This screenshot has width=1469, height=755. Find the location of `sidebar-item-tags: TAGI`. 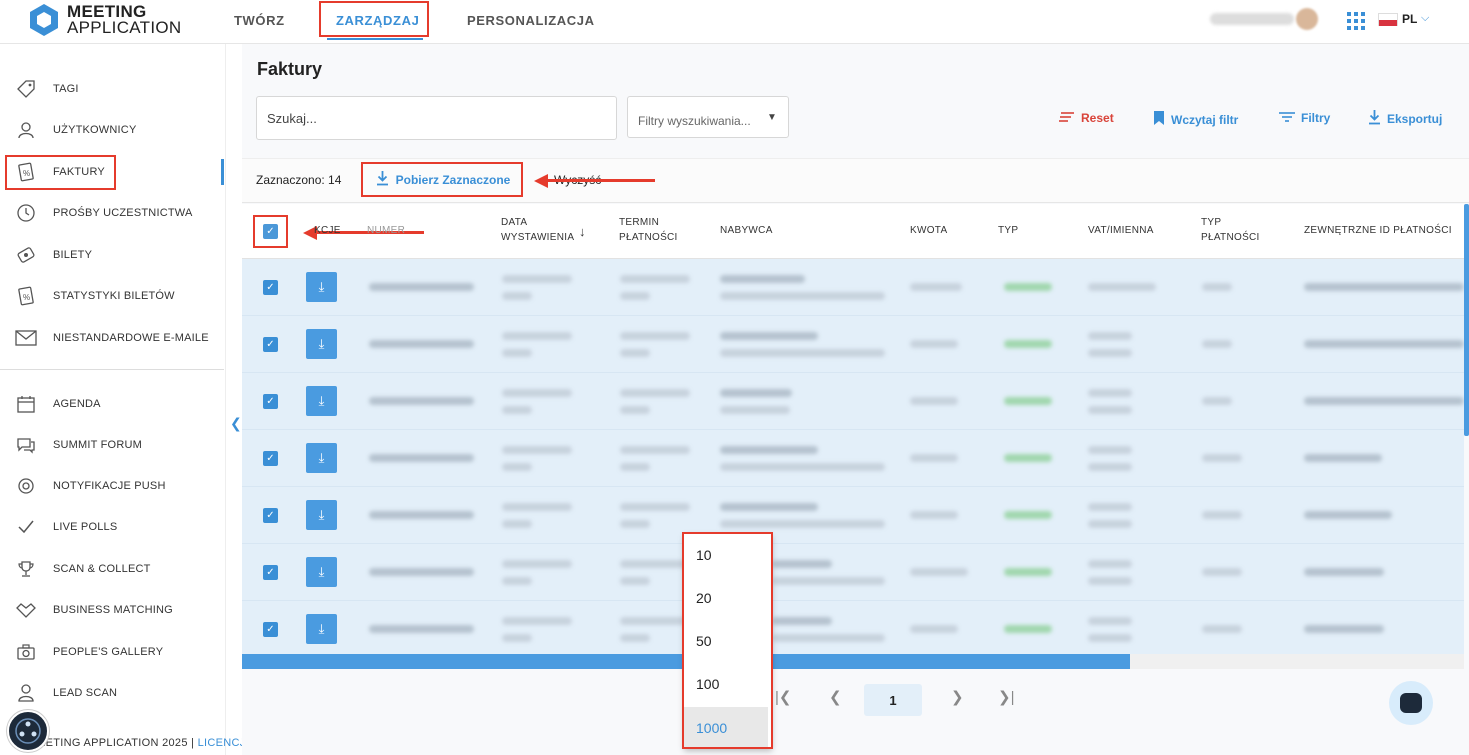

sidebar-item-tags: TAGI is located at coordinates (112, 89).